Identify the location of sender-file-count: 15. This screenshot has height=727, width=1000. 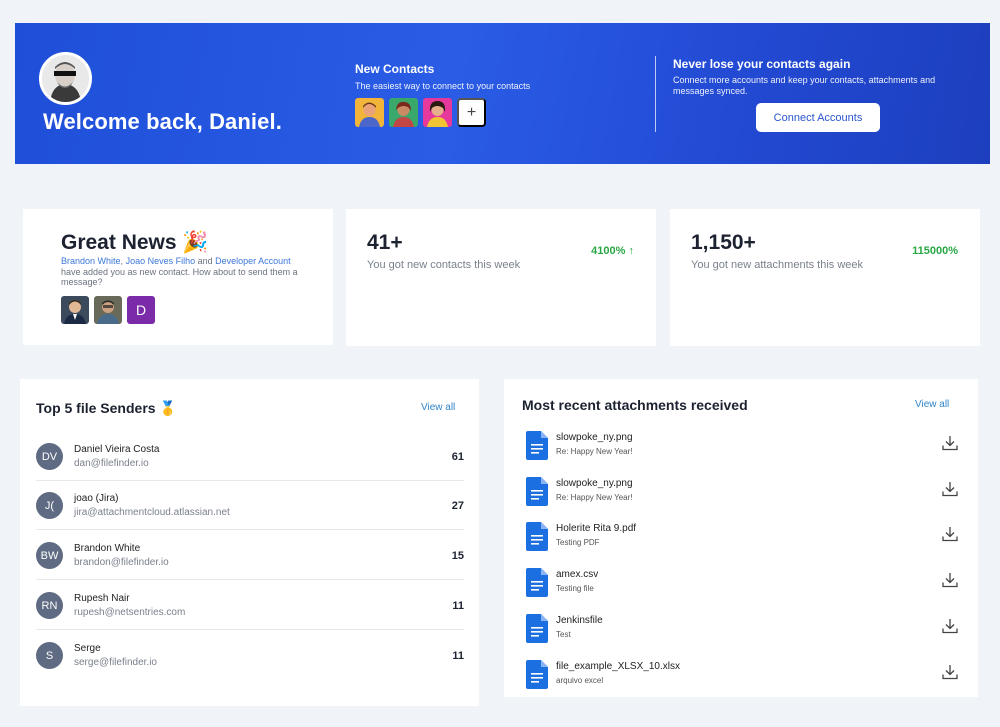
(457, 556).